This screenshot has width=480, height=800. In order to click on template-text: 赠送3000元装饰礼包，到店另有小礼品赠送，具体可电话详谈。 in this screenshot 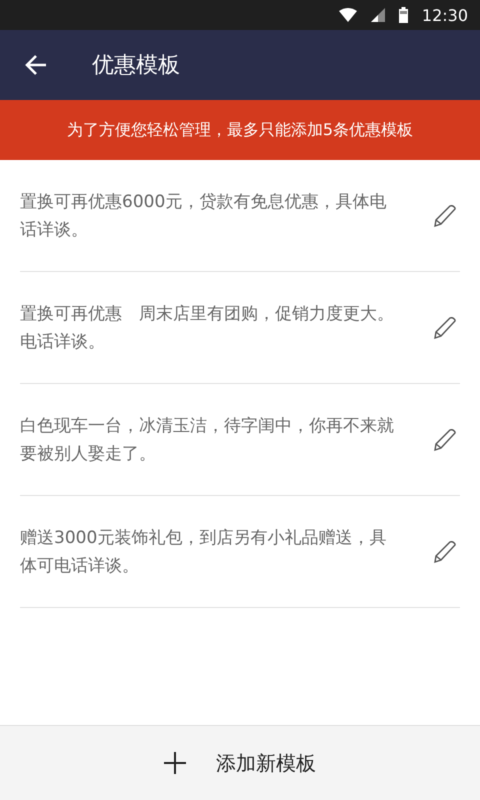, I will do `click(204, 552)`.